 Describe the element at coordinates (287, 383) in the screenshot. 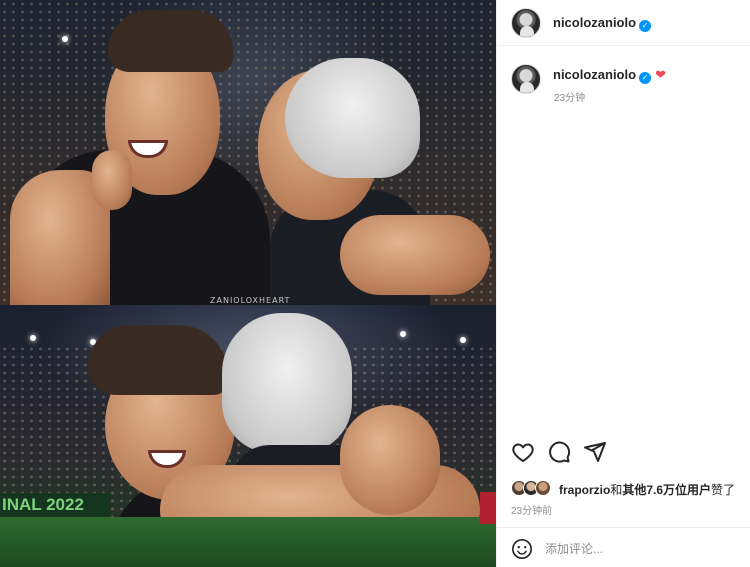

I see `coach-head-bottom` at that location.